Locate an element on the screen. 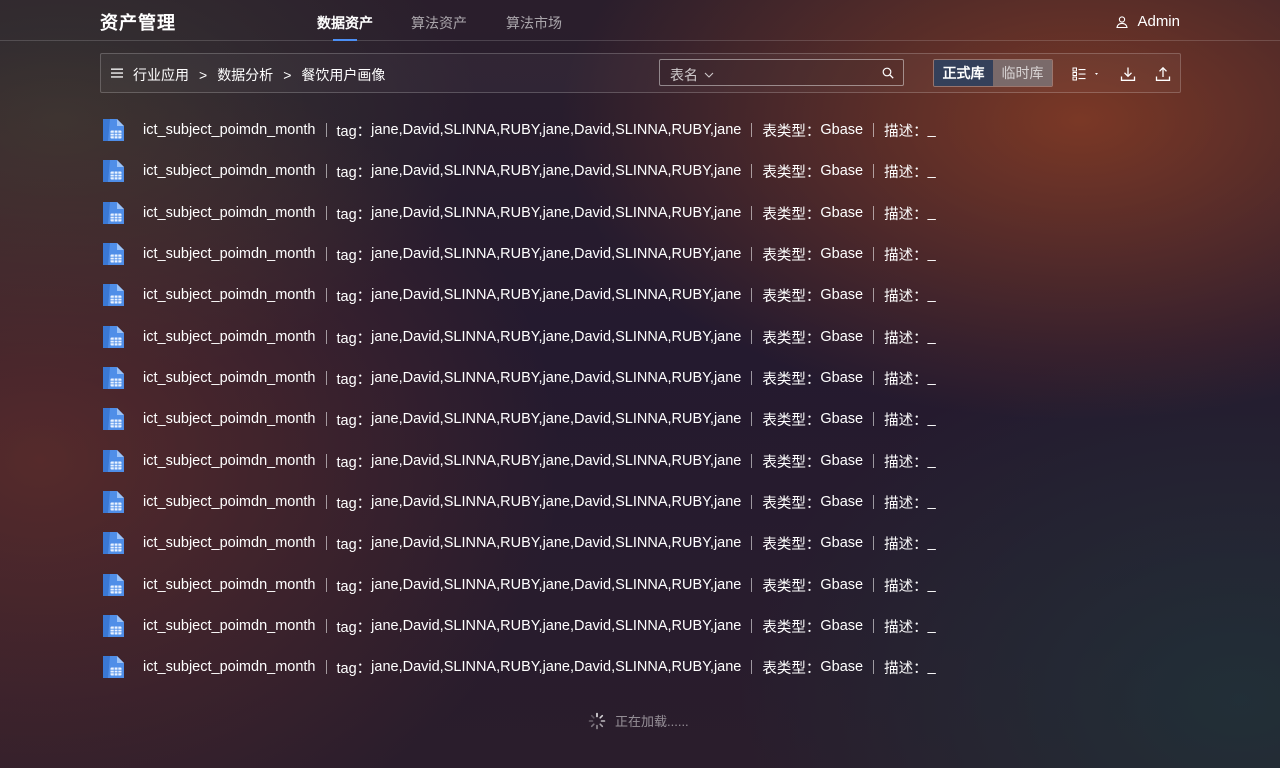 This screenshot has height=768, width=1280. upload-icon is located at coordinates (1163, 74).